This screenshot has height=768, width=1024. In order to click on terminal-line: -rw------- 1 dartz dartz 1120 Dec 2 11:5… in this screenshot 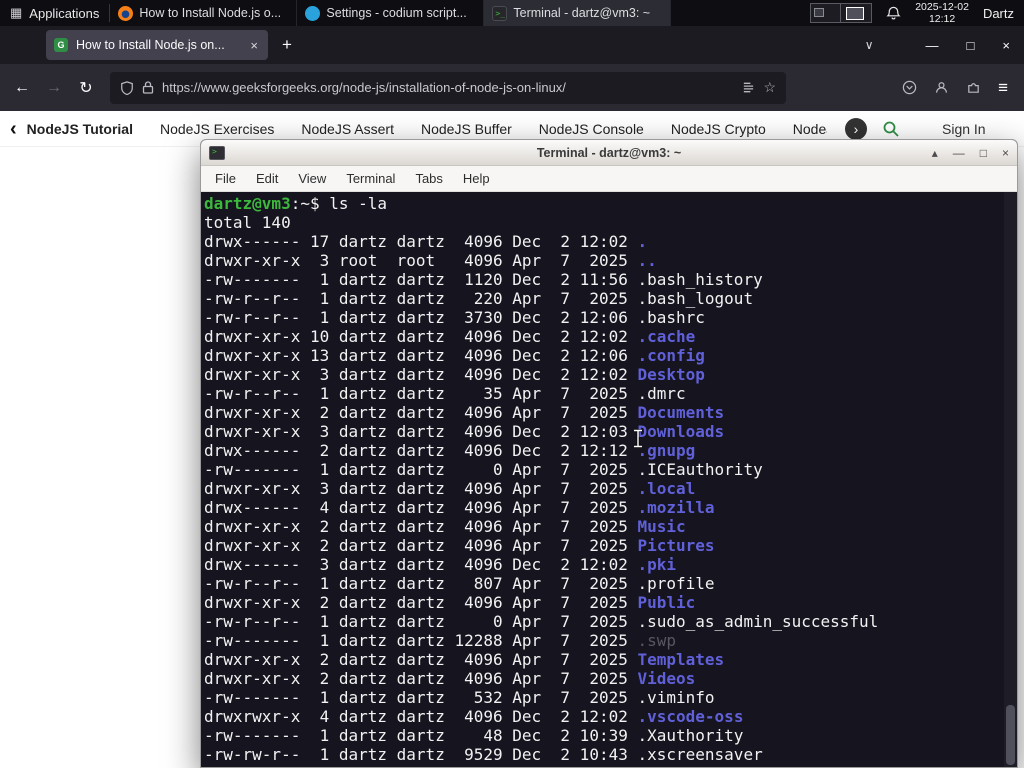, I will do `click(483, 279)`.